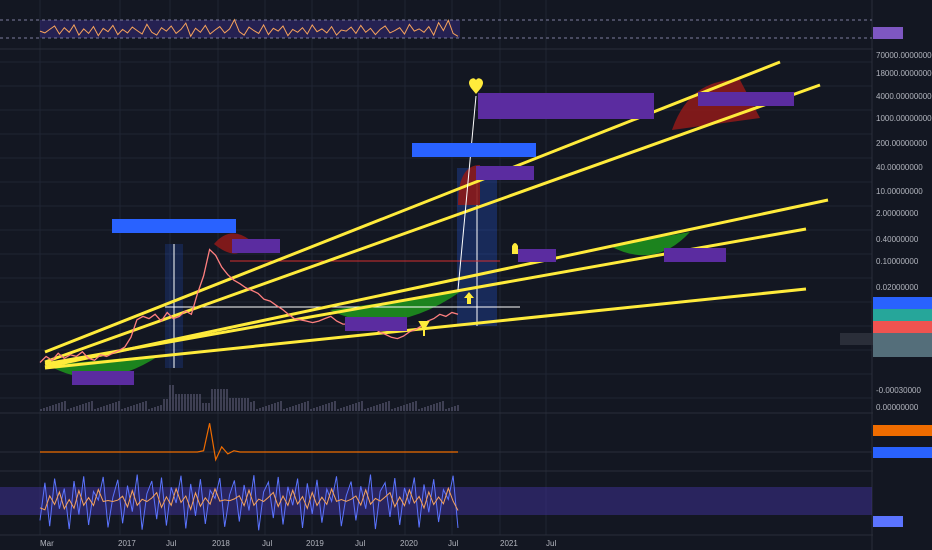 Image resolution: width=932 pixels, height=550 pixels. What do you see at coordinates (897, 213) in the screenshot?
I see `price-axis-tick: 2.00000000` at bounding box center [897, 213].